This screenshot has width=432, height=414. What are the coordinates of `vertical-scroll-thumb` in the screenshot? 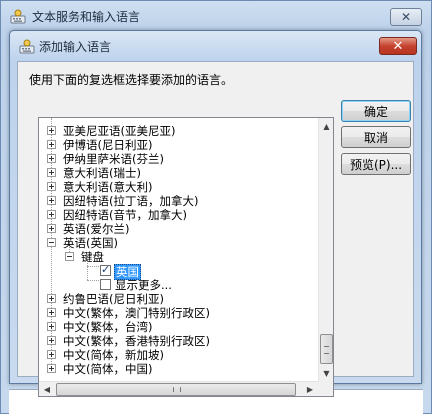 It's located at (326, 349).